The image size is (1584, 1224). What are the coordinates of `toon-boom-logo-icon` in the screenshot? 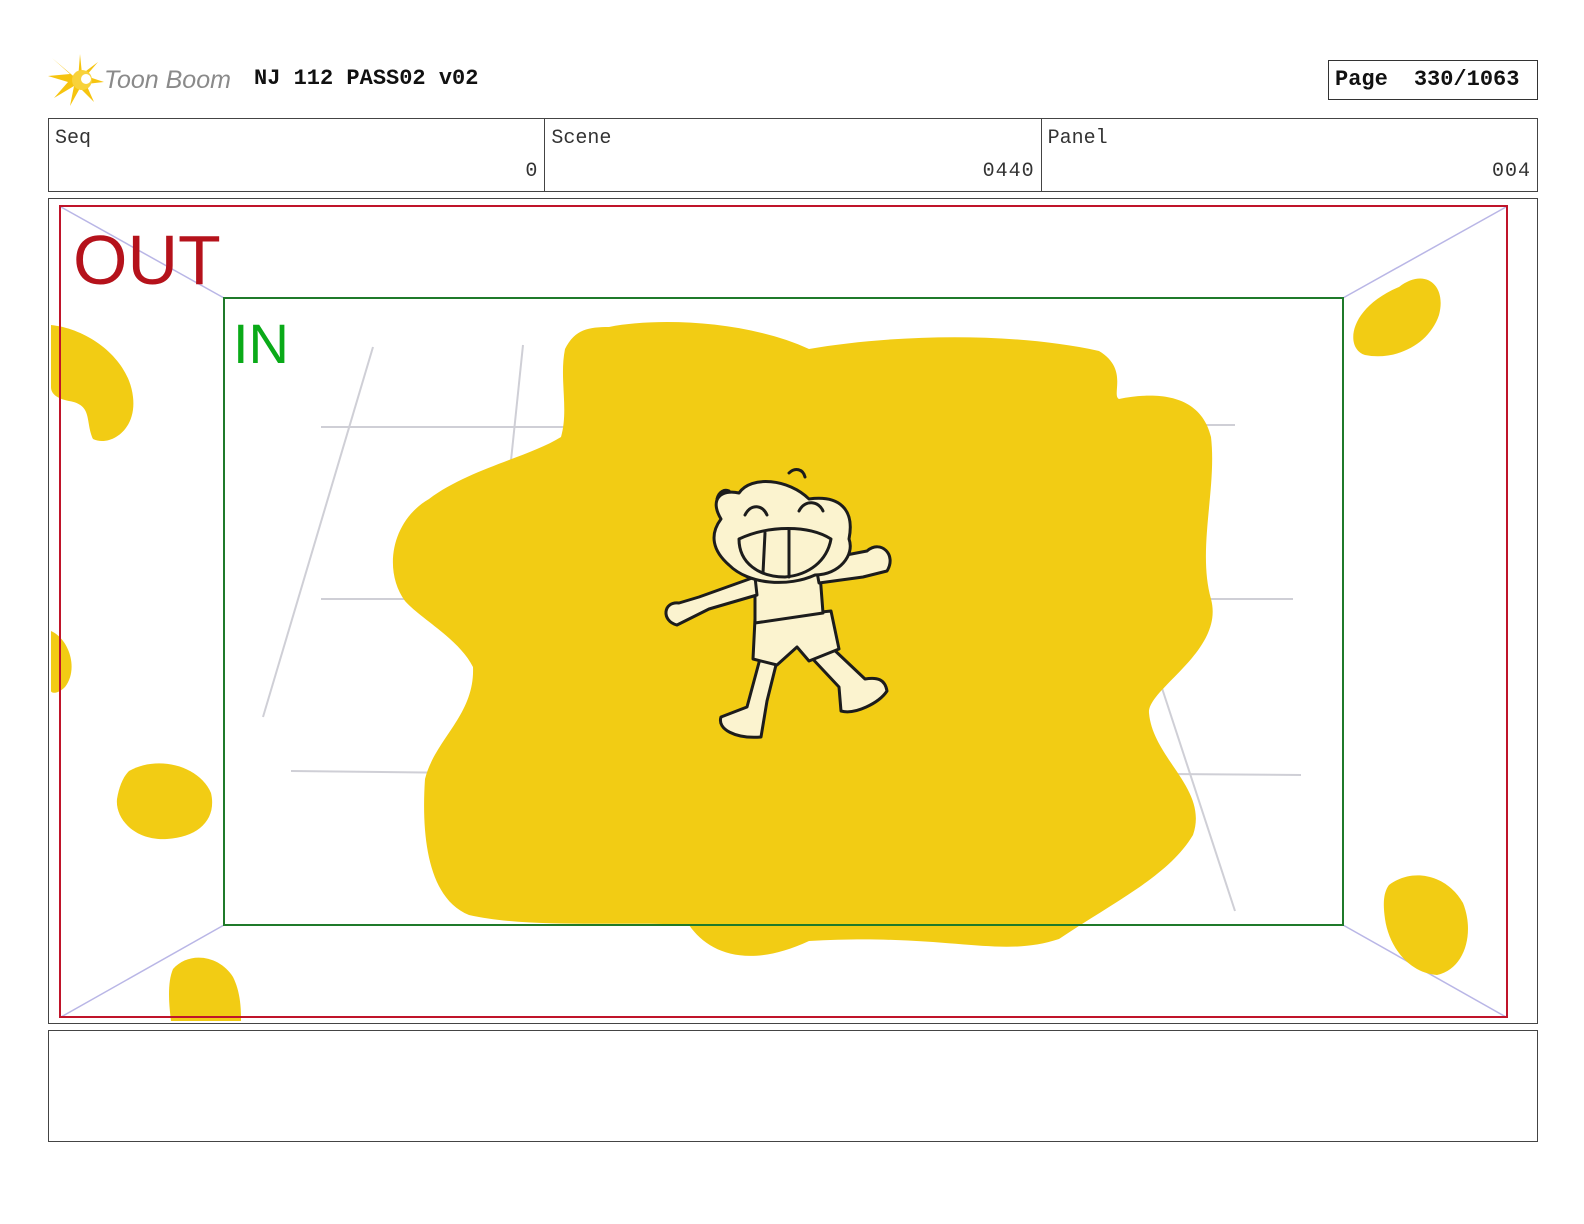 It's located at (76, 80).